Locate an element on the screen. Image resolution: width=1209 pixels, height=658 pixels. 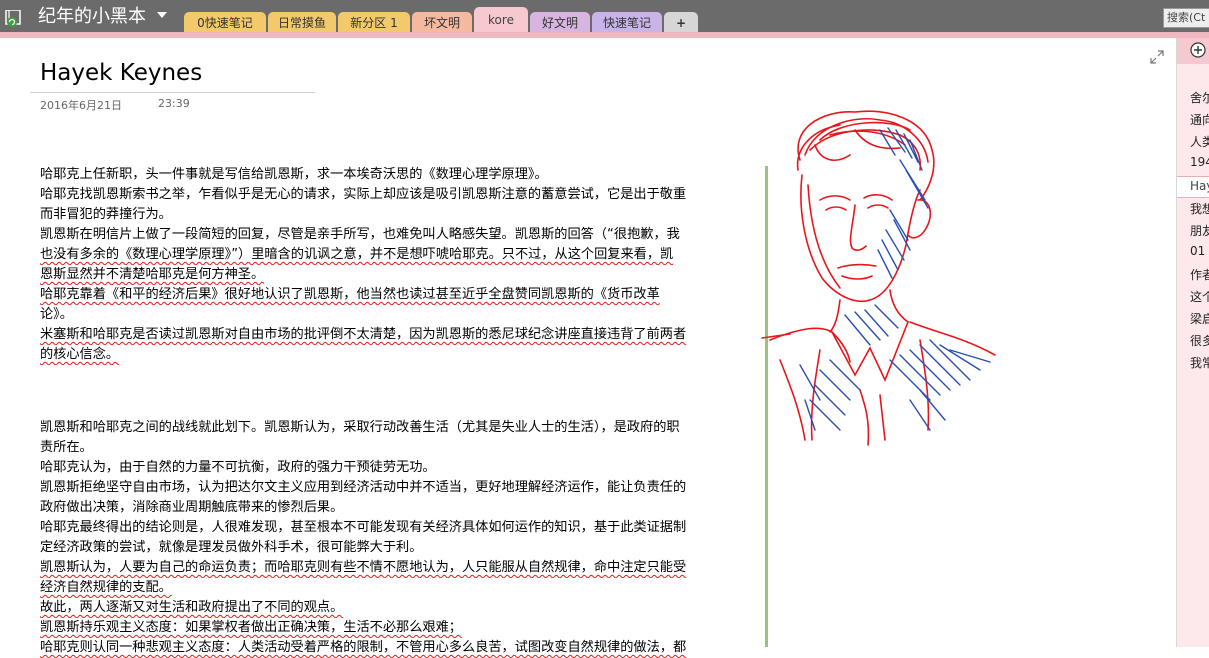
page-list-panel: 舍尔 通向 人类 194 Hay 我想 朋友 01 作者 这个 梁启 很多 我常 is located at coordinates (1192, 342).